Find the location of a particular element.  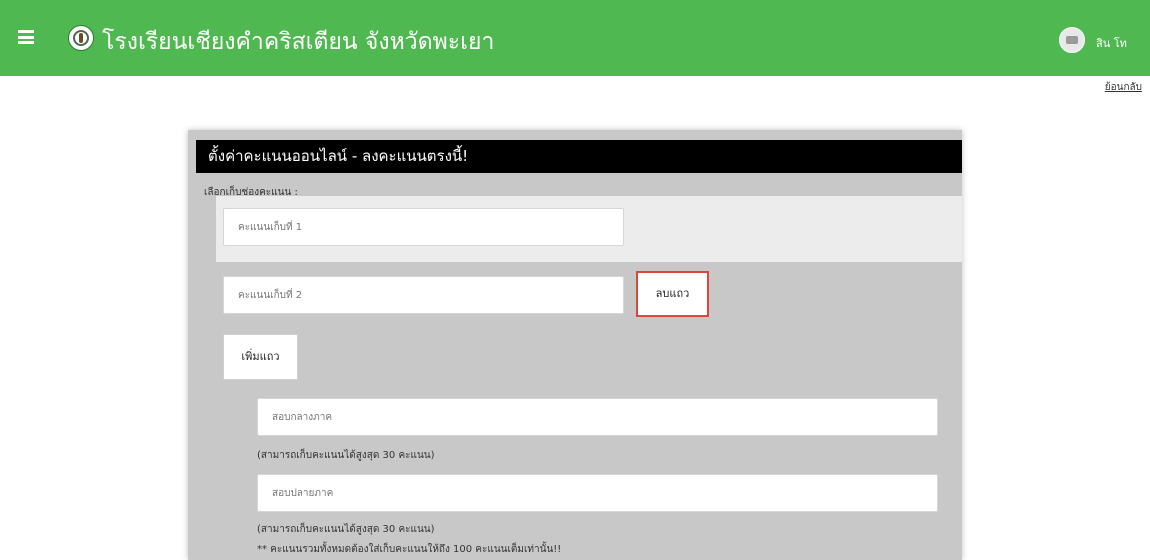

final-exam-field is located at coordinates (597, 493).